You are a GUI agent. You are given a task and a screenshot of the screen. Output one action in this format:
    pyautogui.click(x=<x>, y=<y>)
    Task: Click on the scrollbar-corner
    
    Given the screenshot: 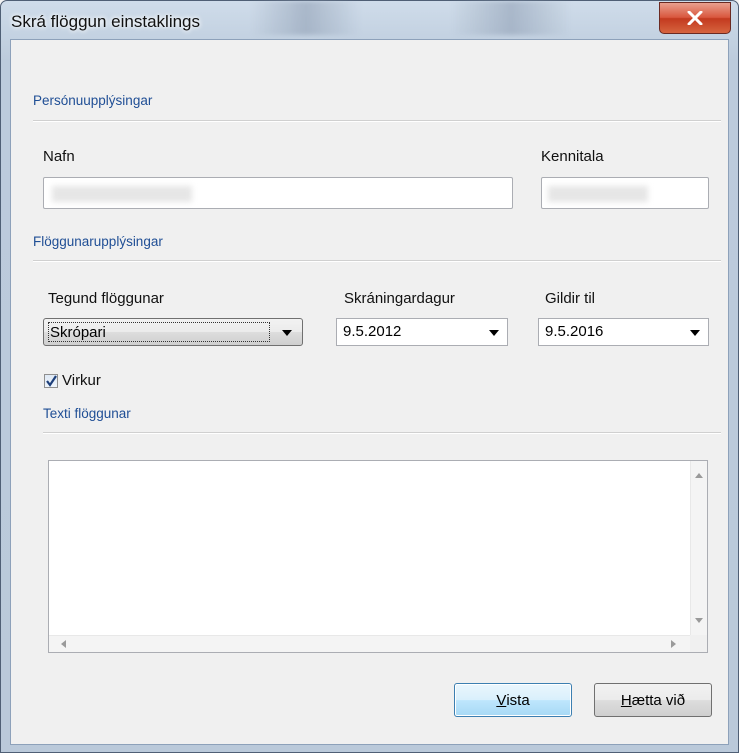 What is the action you would take?
    pyautogui.click(x=698, y=643)
    